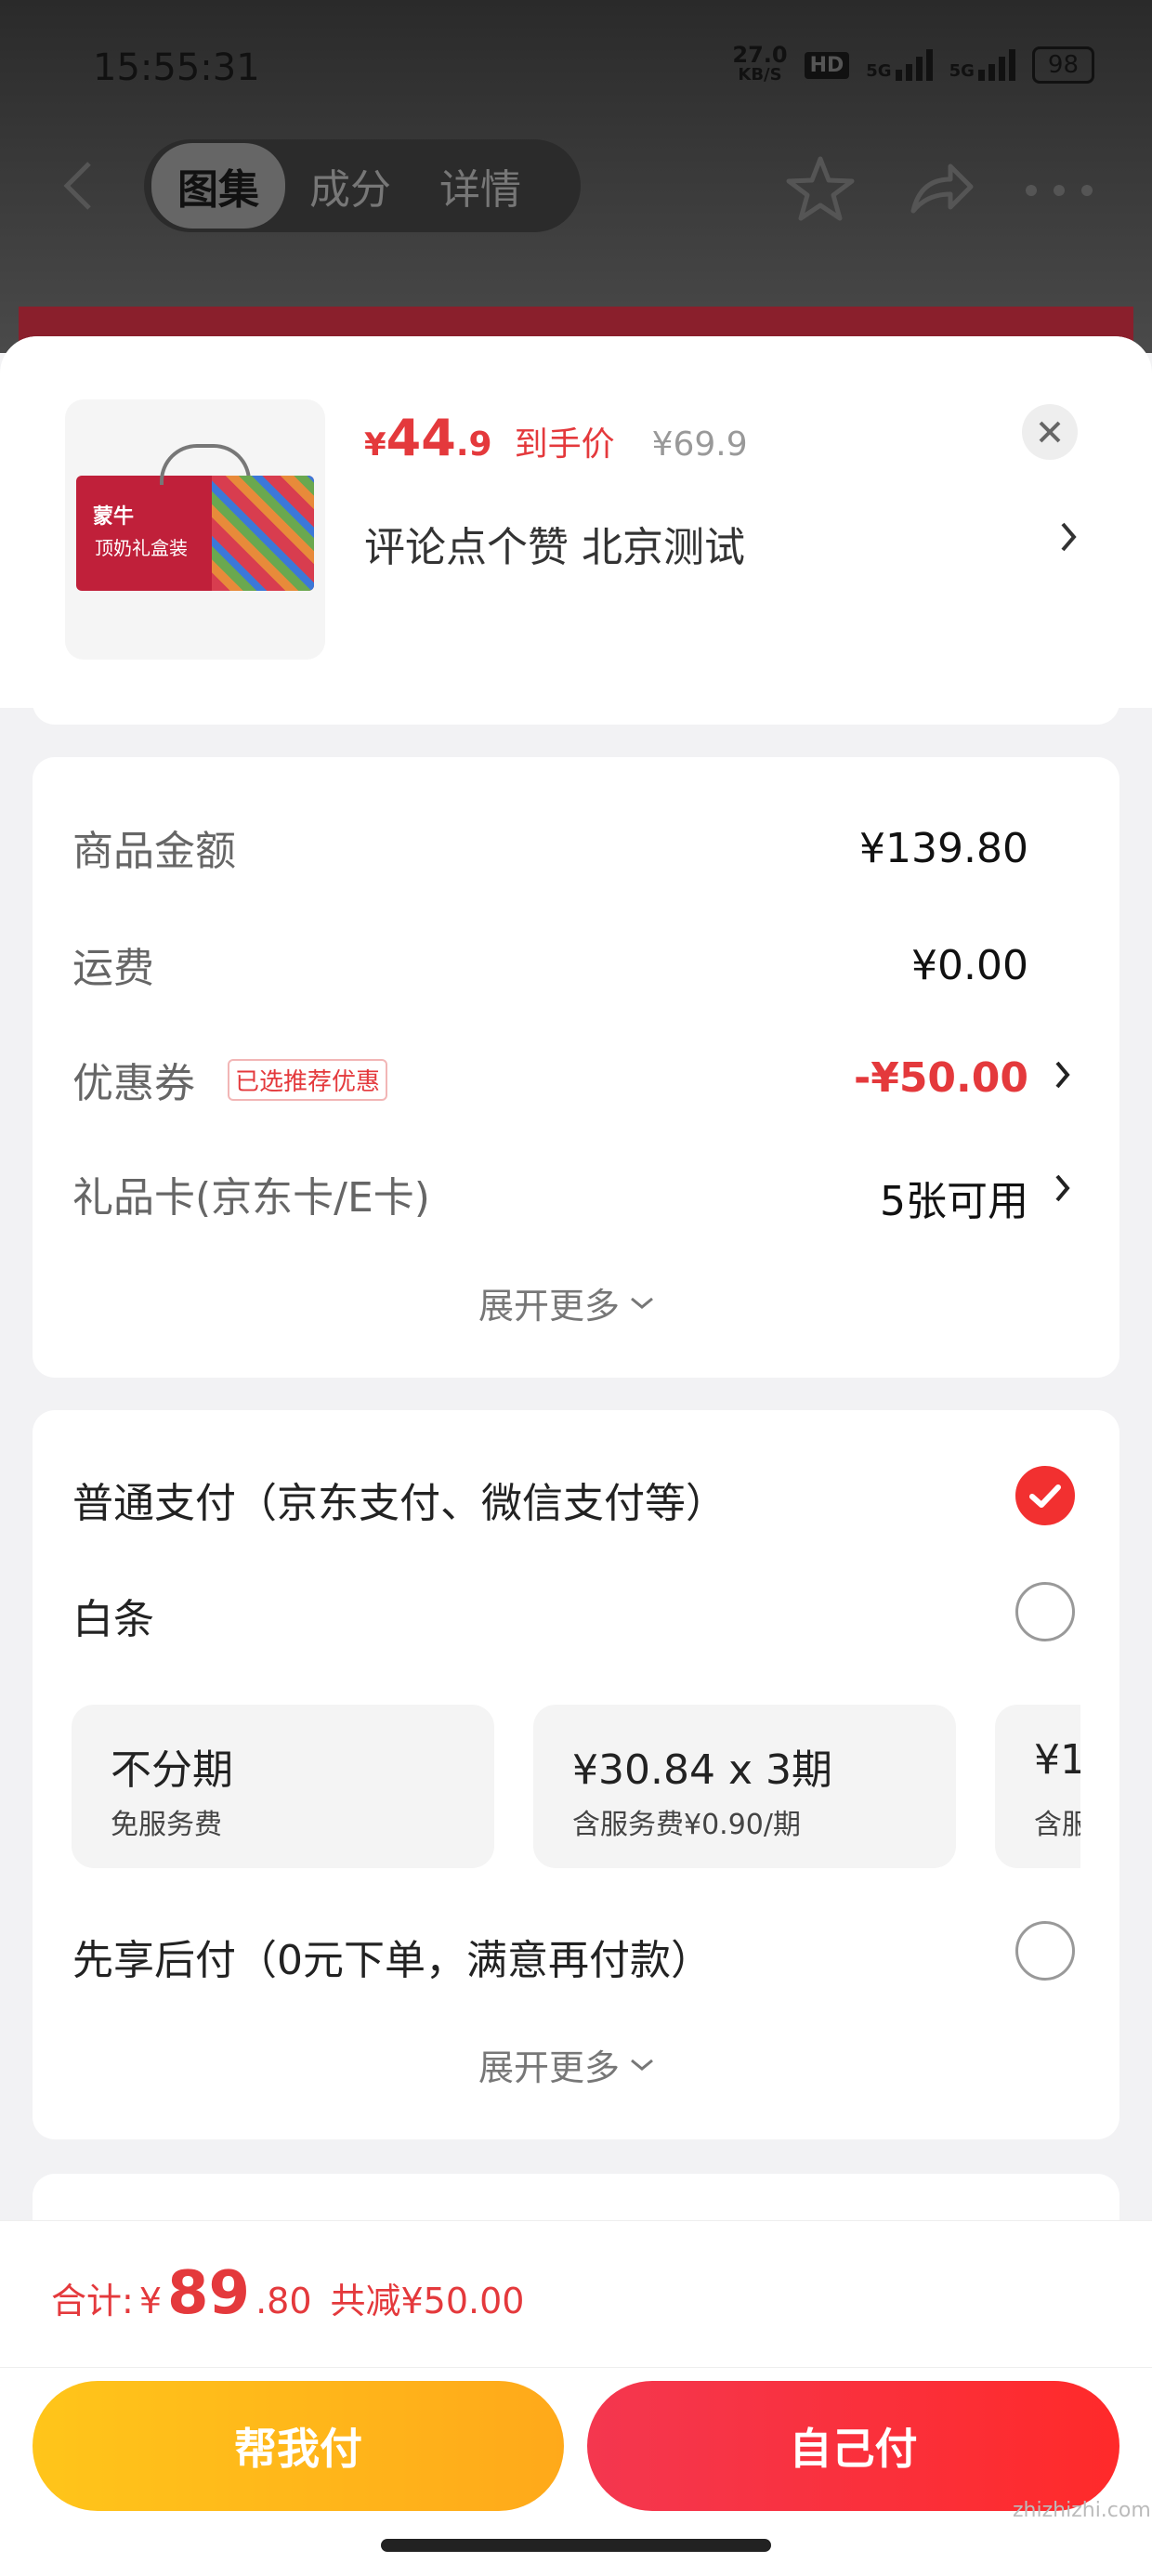  I want to click on watermark: zhizhizhi.com, so click(1082, 2511).